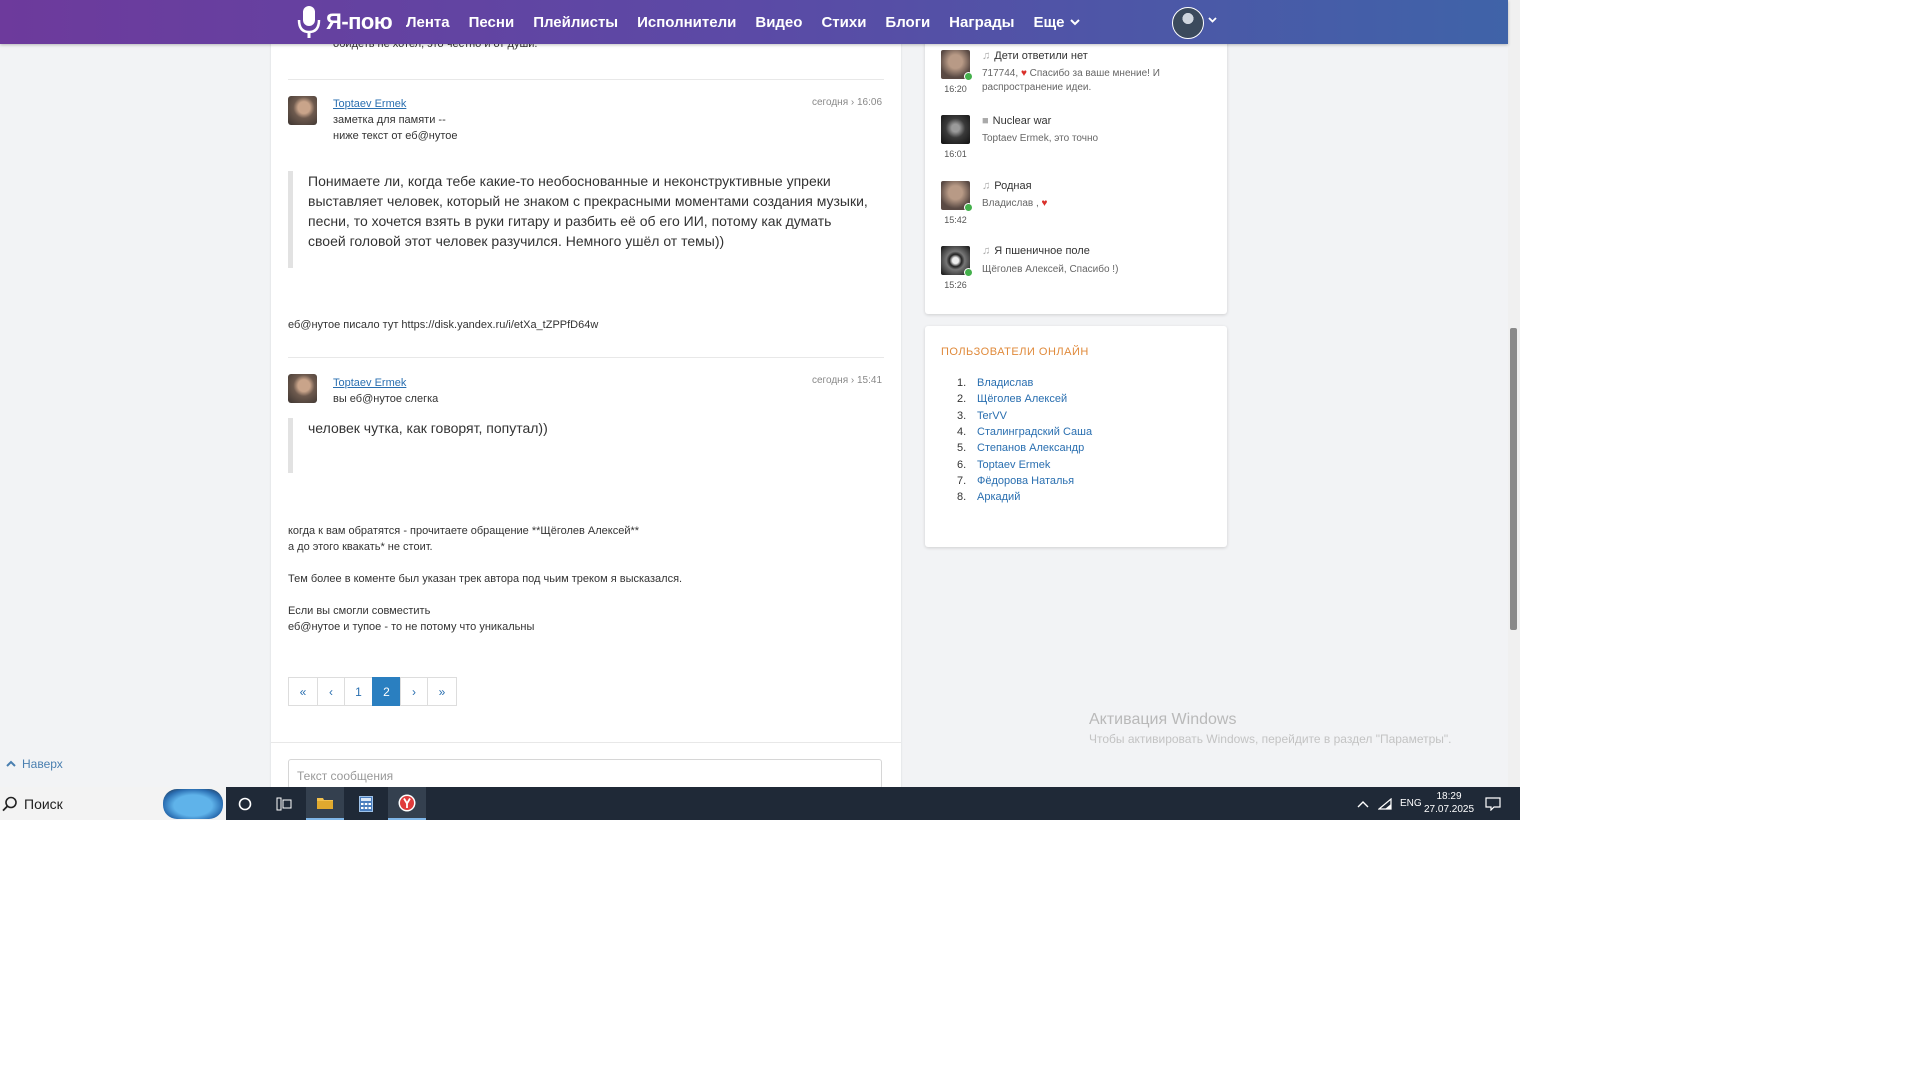 The image size is (1920, 1080). What do you see at coordinates (585, 774) in the screenshot?
I see `message-input: Текст сообщения` at bounding box center [585, 774].